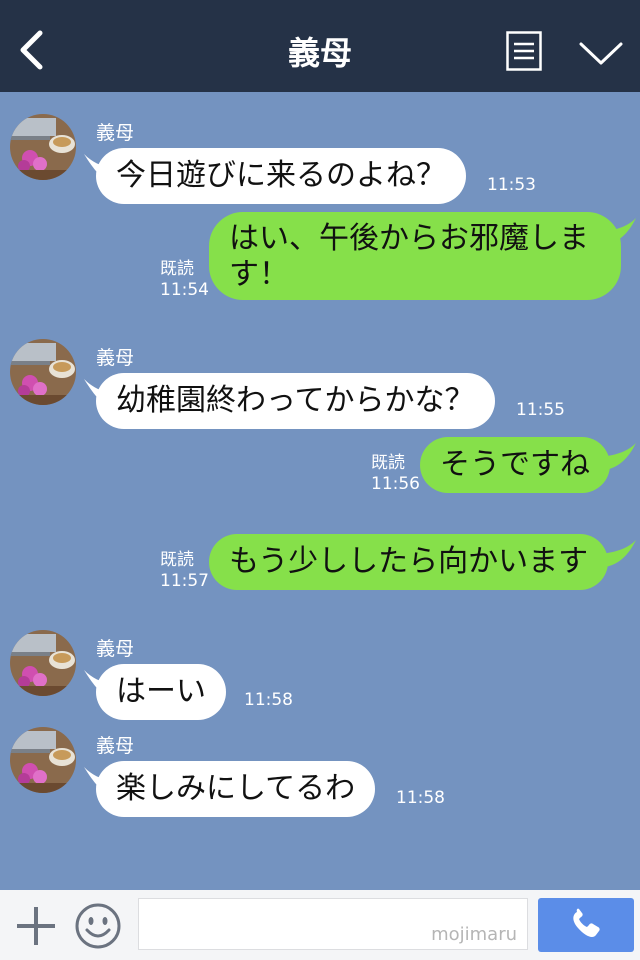  I want to click on message-bubble: 幼稚園終わってからかな？, so click(295, 401).